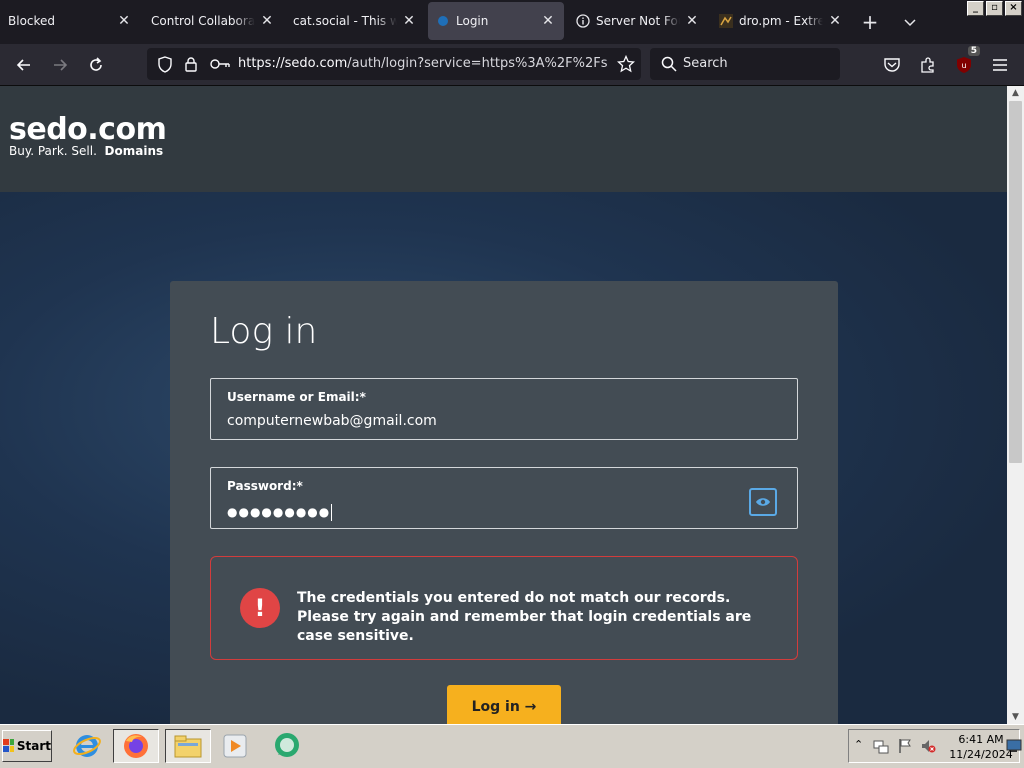  What do you see at coordinates (726, 21) in the screenshot?
I see `dro-pm-favicon-icon` at bounding box center [726, 21].